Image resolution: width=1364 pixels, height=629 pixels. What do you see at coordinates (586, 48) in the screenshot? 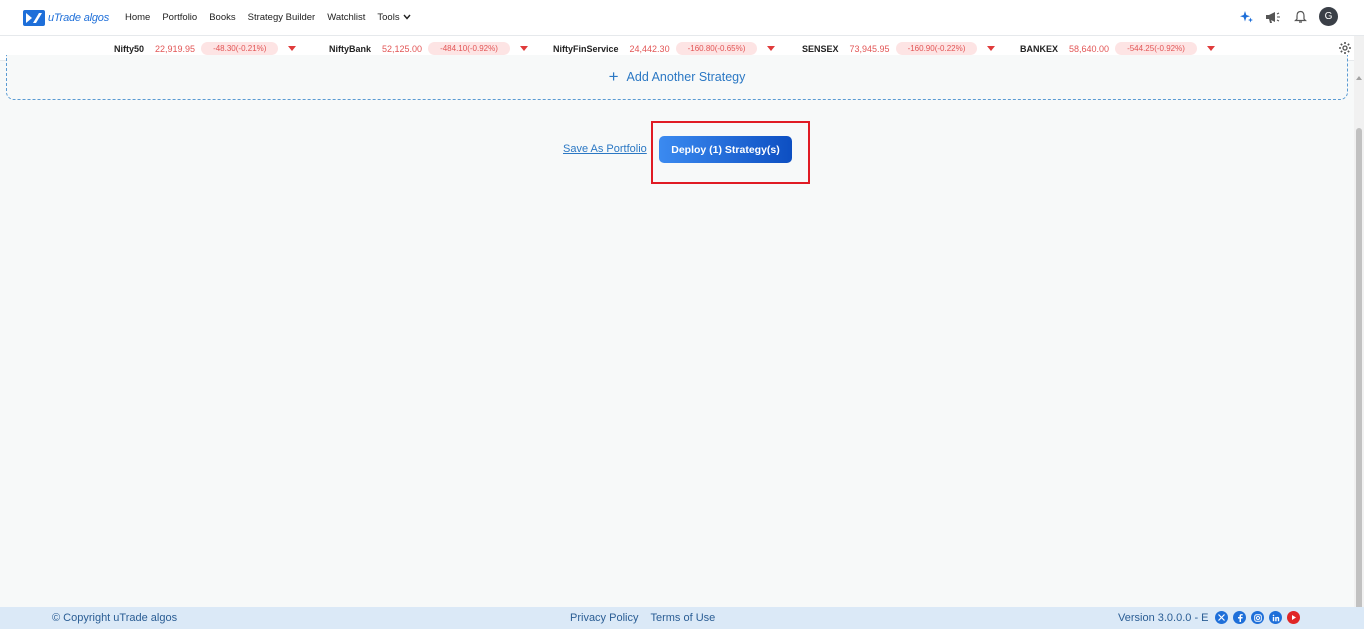
I see `ticker-name: NiftyFinService` at bounding box center [586, 48].